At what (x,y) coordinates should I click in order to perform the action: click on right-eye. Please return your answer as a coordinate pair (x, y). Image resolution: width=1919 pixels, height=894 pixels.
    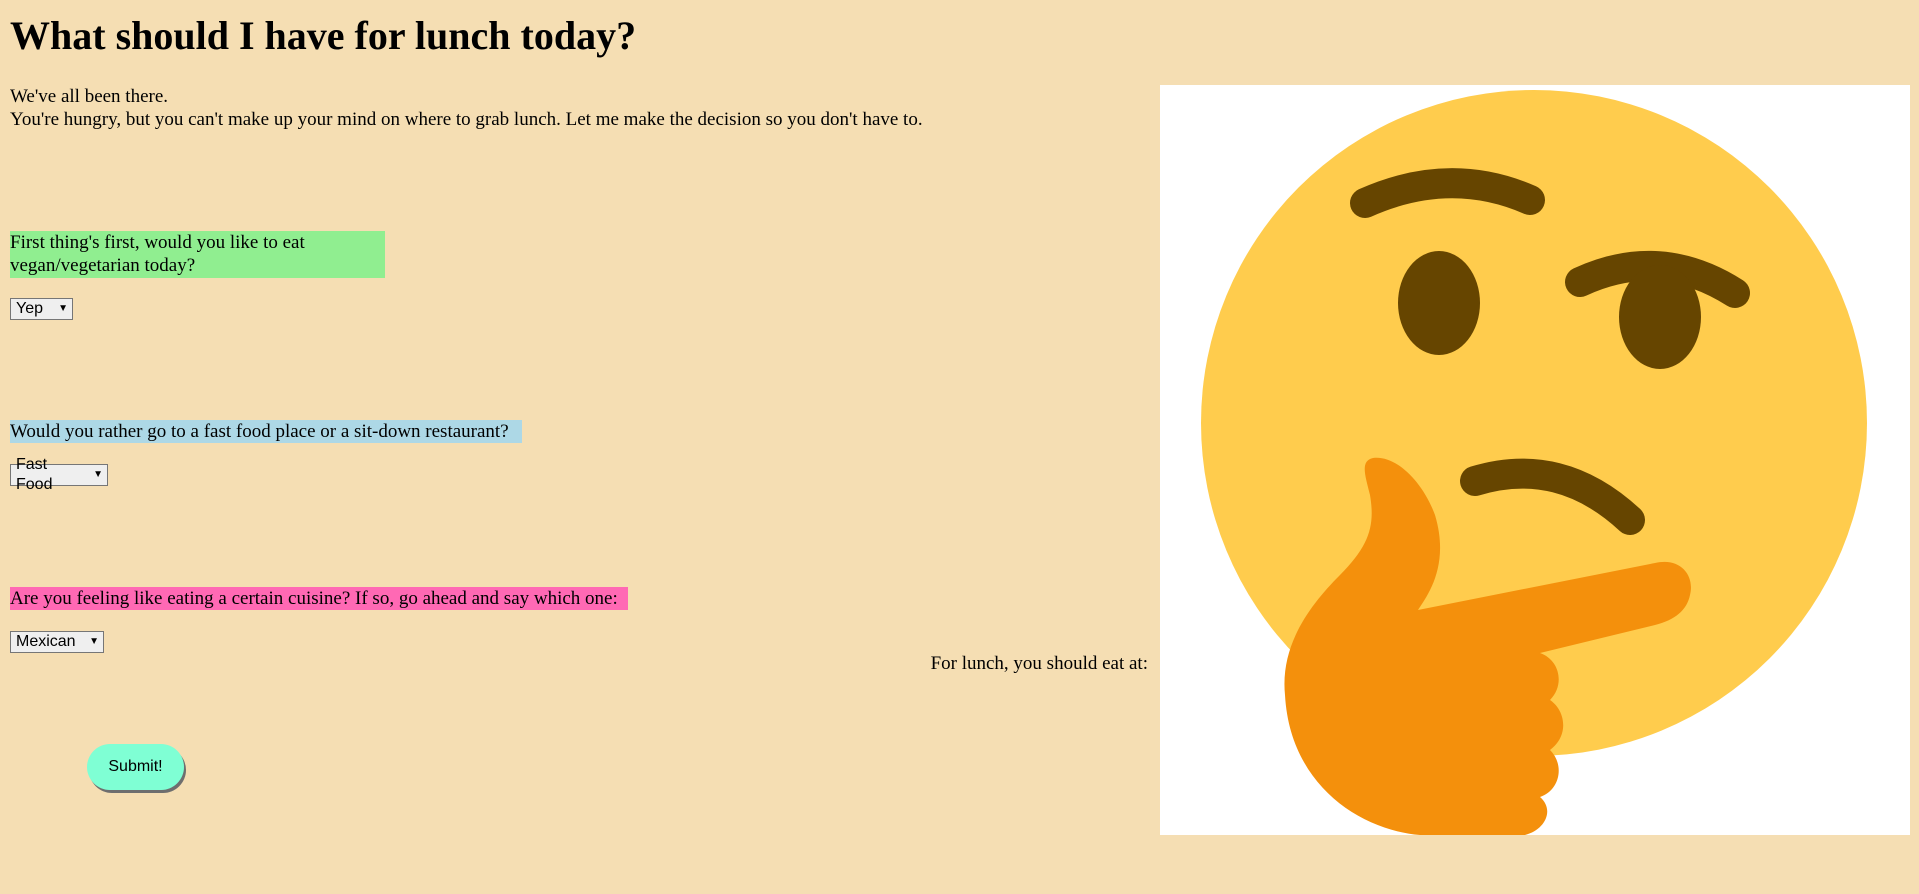
    Looking at the image, I should click on (1660, 317).